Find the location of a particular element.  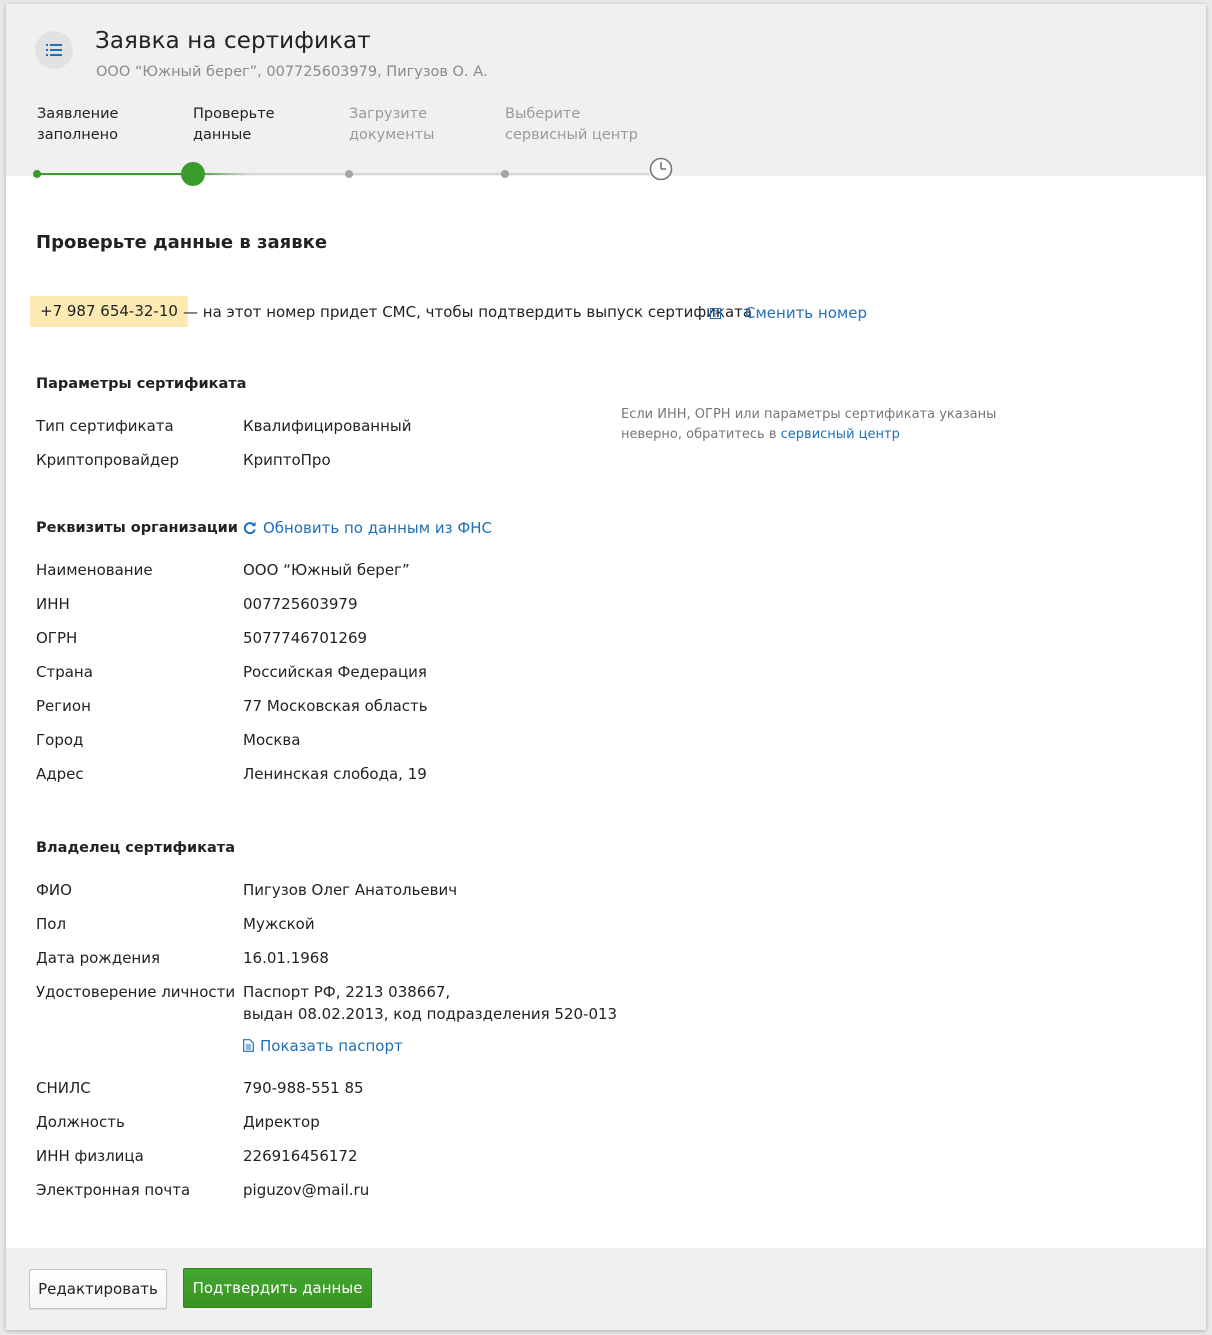

step-label-check: Проверьте данные is located at coordinates (234, 125).